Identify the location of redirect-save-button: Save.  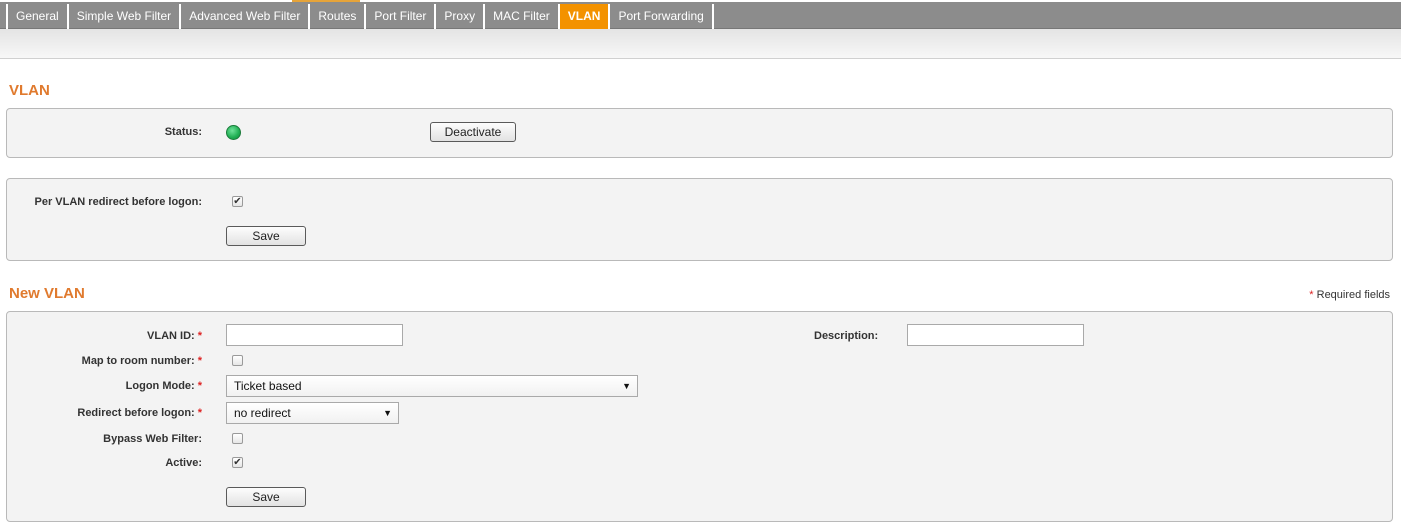
(266, 236).